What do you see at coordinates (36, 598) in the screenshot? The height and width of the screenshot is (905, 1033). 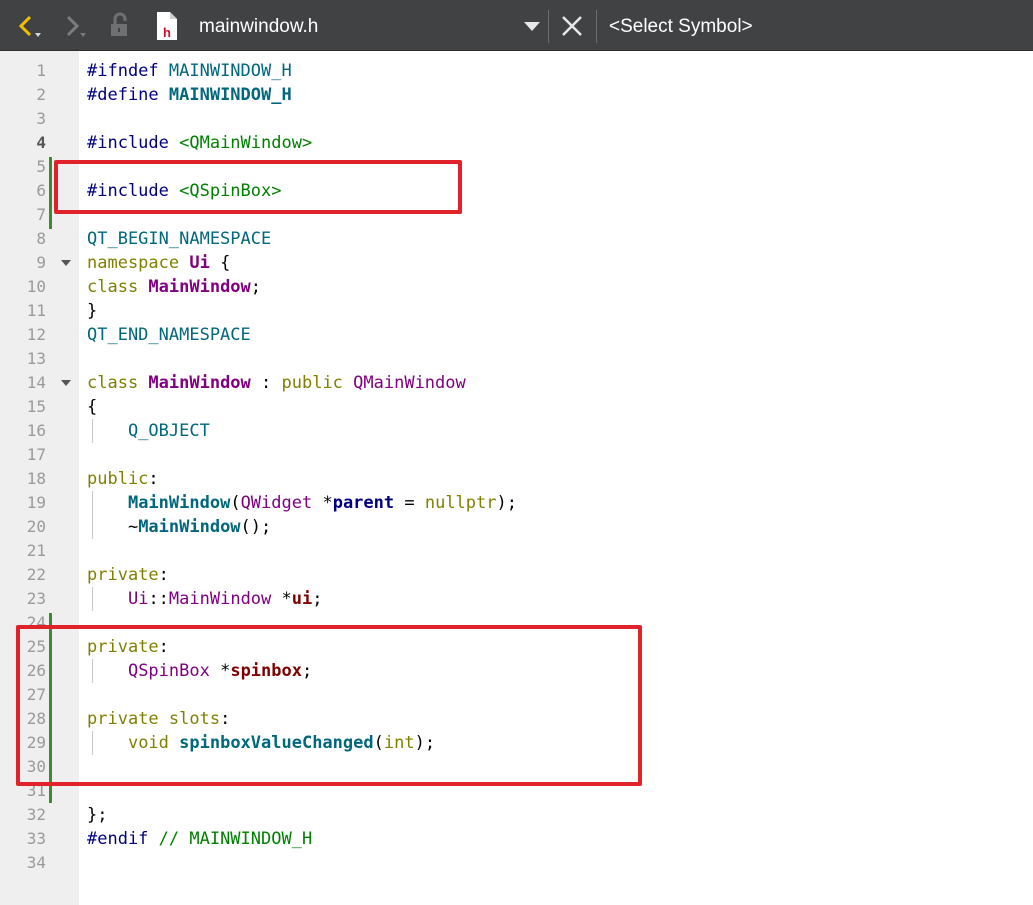 I see `line-number: 23` at bounding box center [36, 598].